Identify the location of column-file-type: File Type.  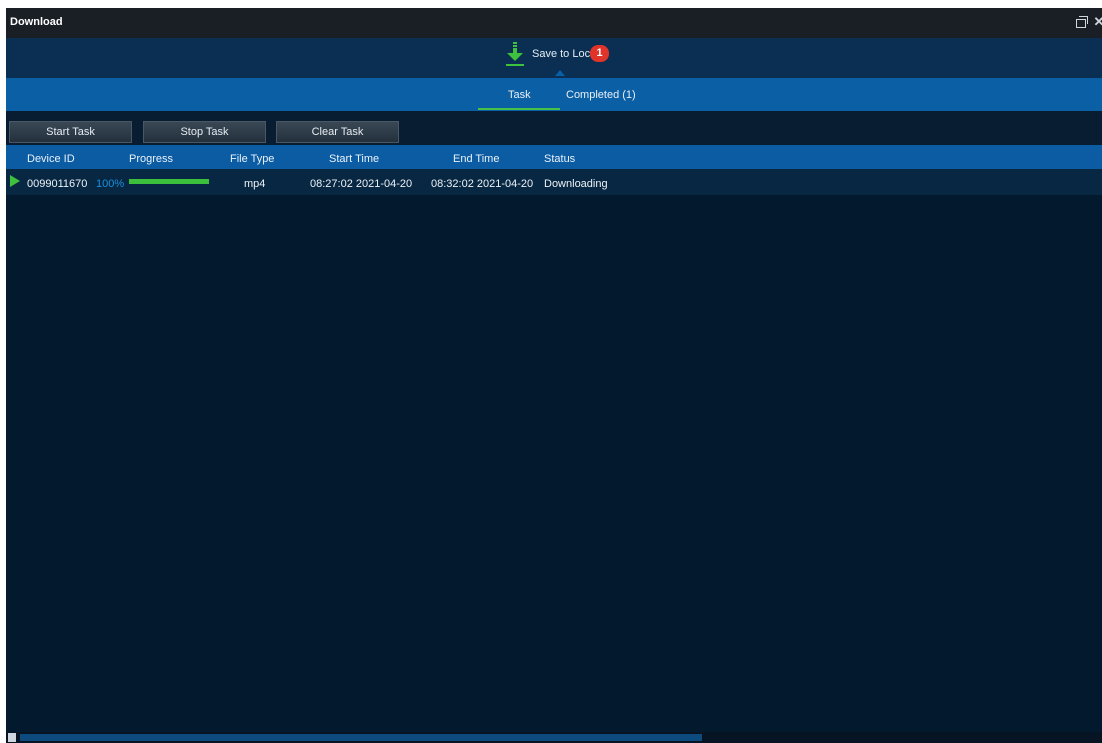
(252, 159).